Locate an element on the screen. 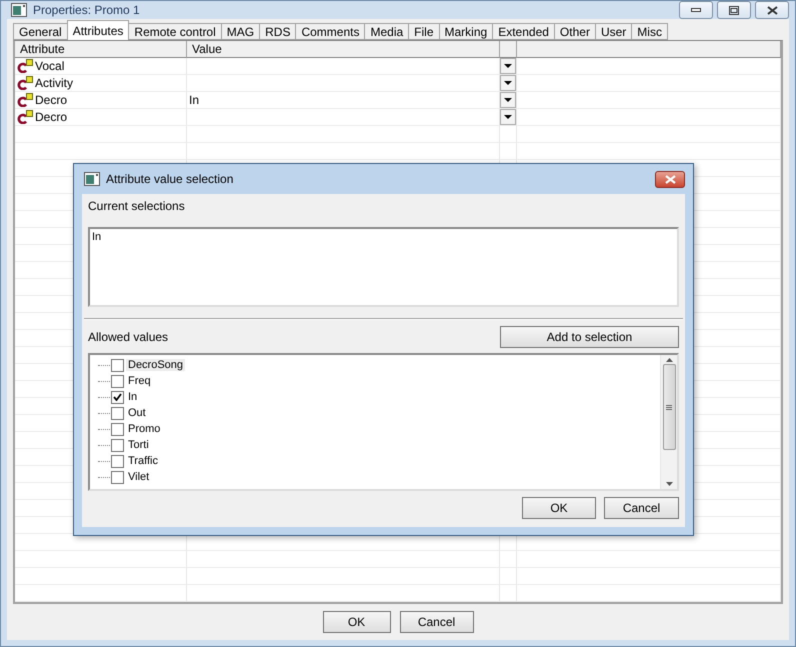  tab: Misc is located at coordinates (649, 31).